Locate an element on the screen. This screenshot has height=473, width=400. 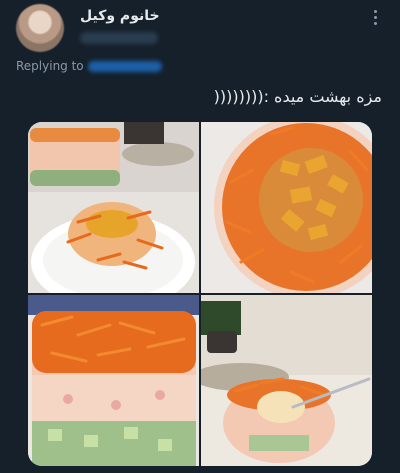
reply-handle-link-blurred is located at coordinates (125, 66).